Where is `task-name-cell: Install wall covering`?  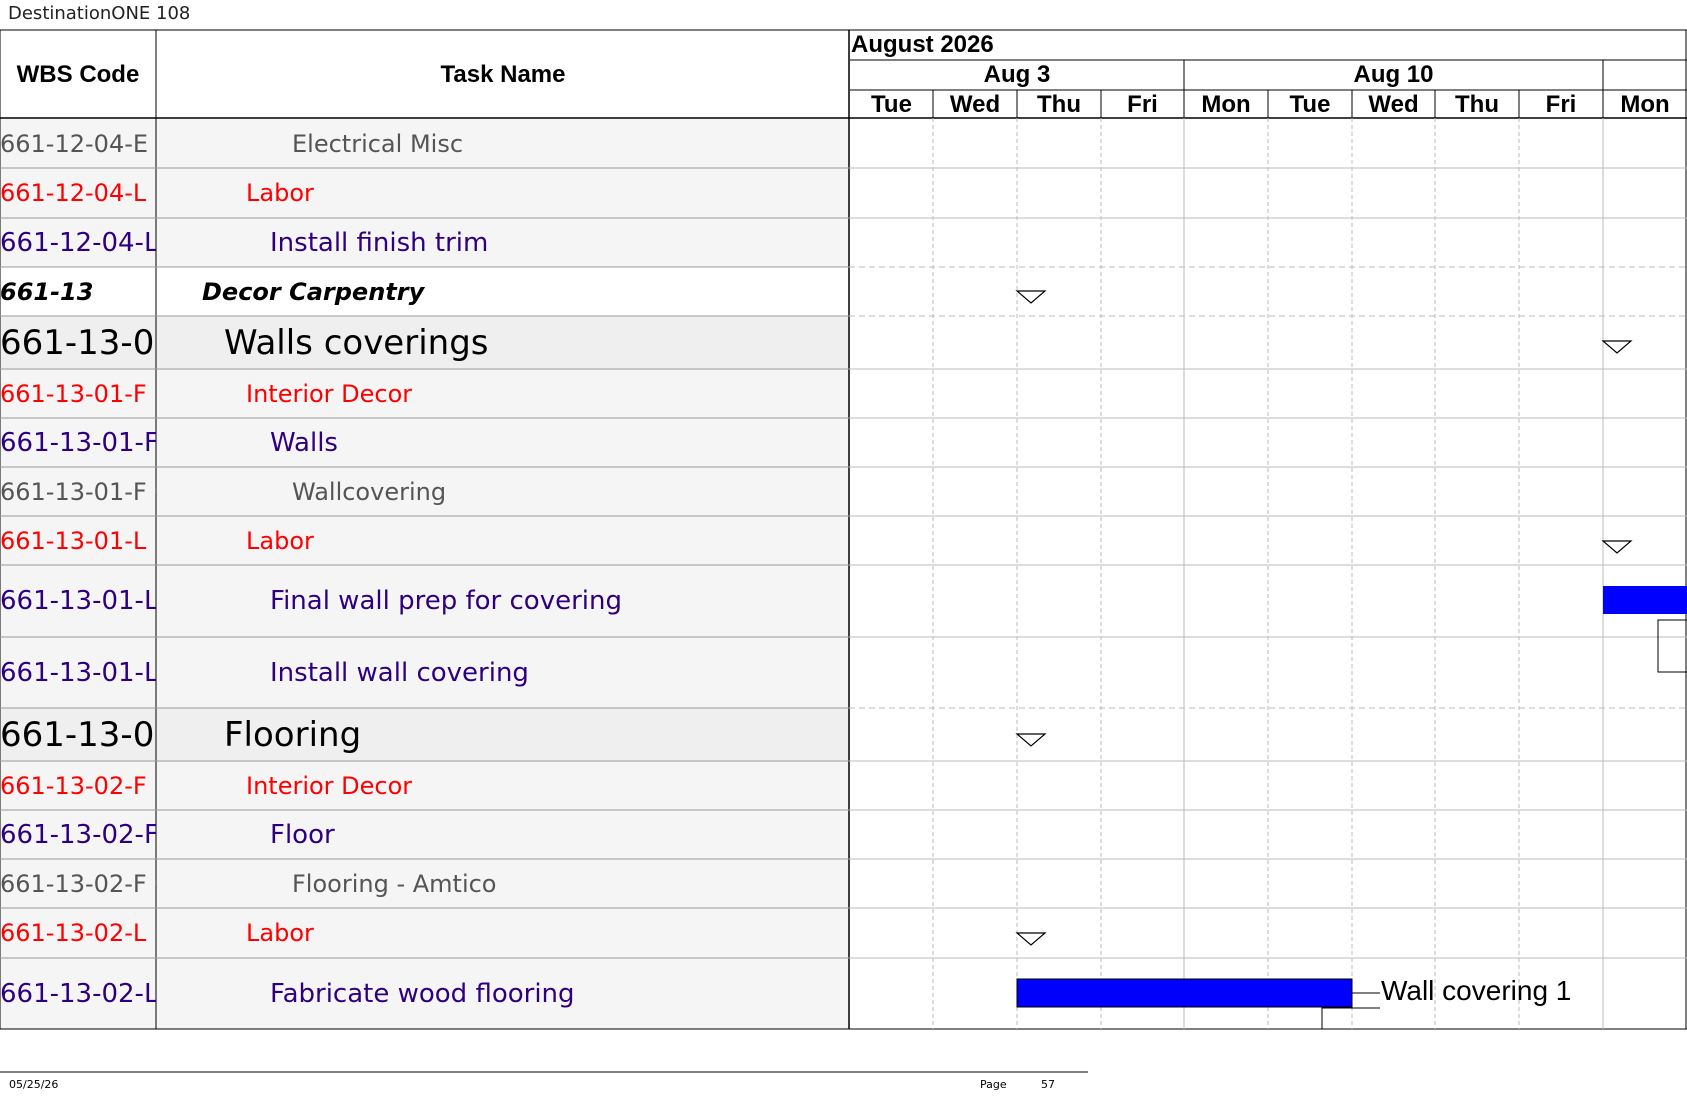 task-name-cell: Install wall covering is located at coordinates (399, 672).